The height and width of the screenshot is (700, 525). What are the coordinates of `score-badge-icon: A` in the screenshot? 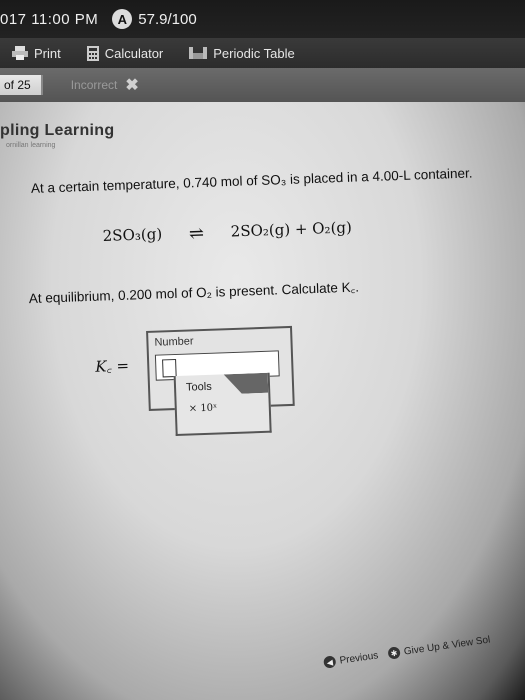 It's located at (122, 19).